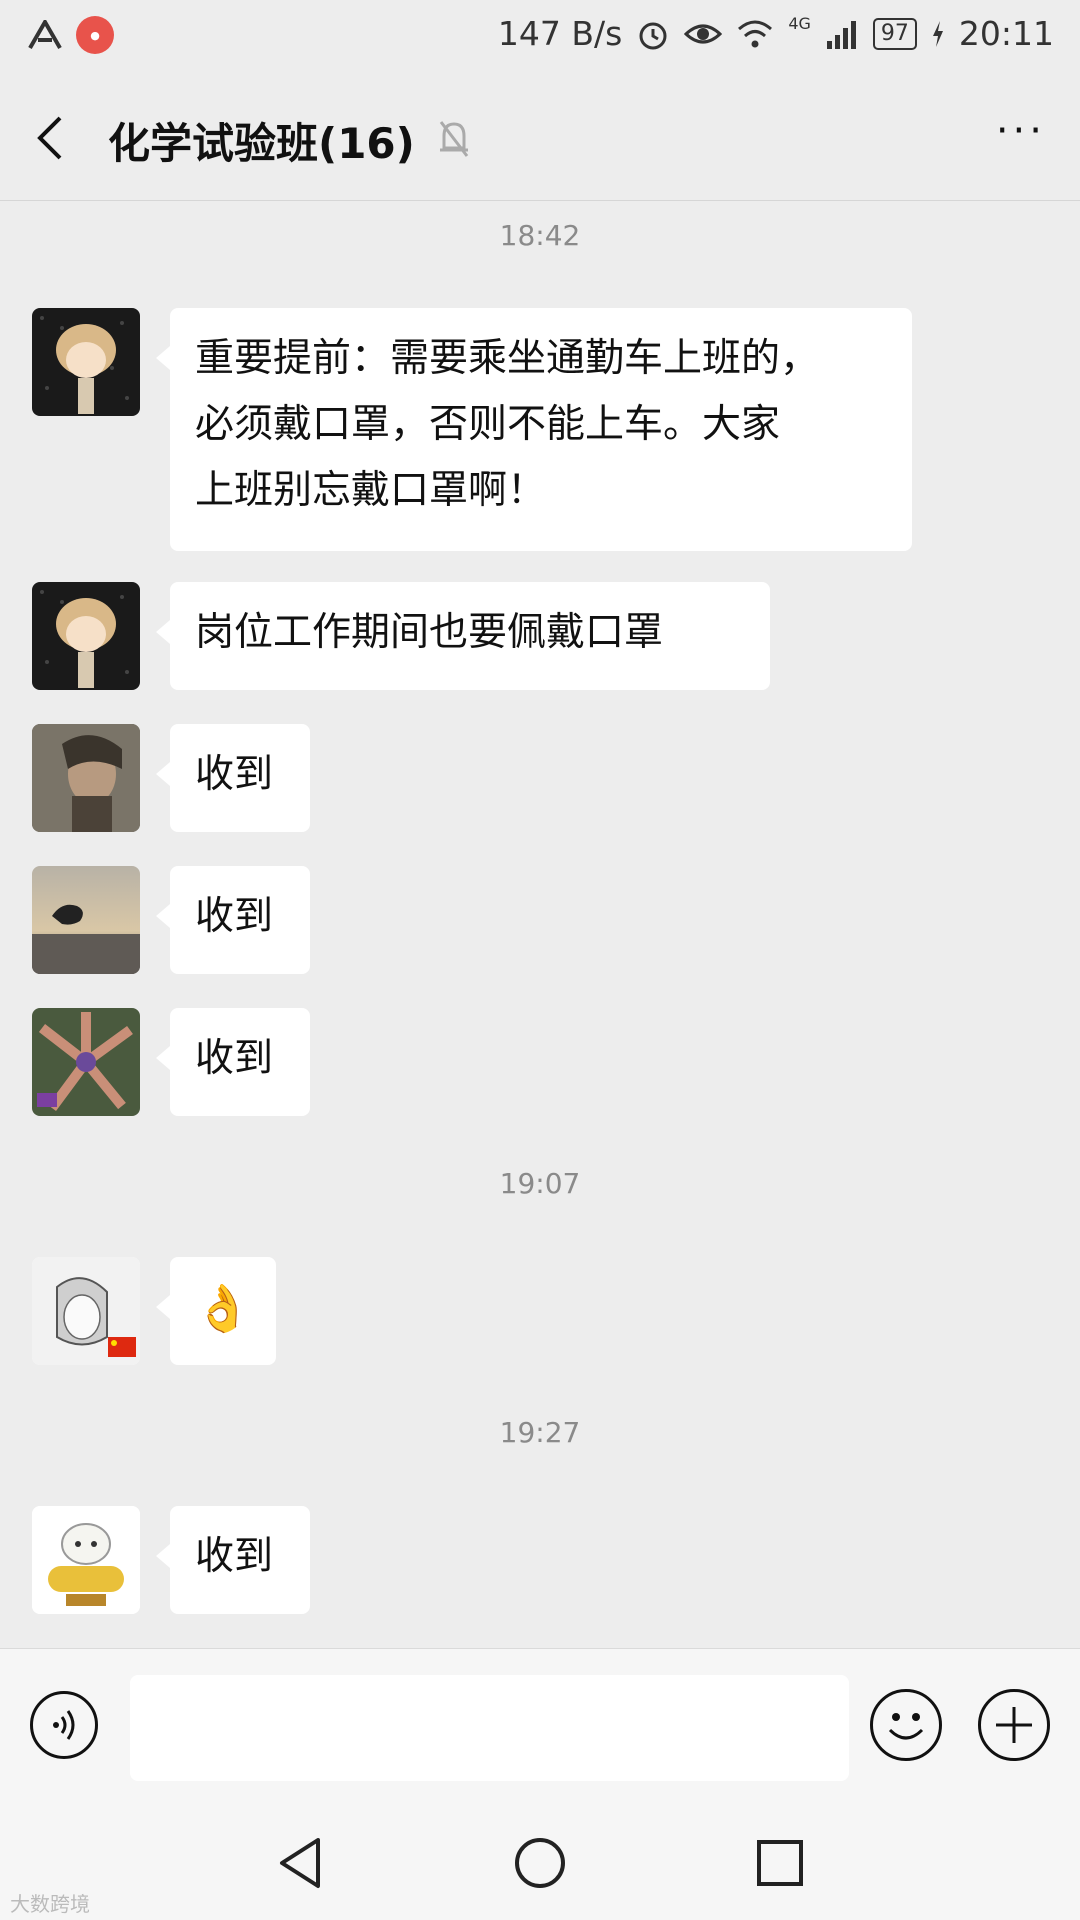 This screenshot has width=1080, height=1920. I want to click on sunset-hand-avatar, so click(86, 920).